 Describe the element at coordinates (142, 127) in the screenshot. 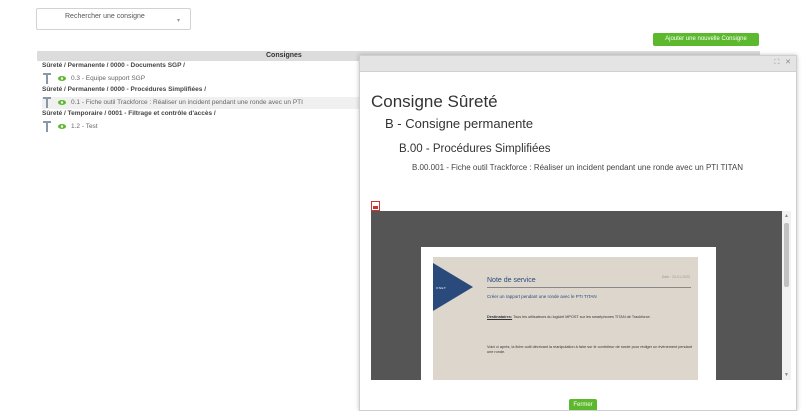

I see `list-item: 1.2 - Test` at that location.